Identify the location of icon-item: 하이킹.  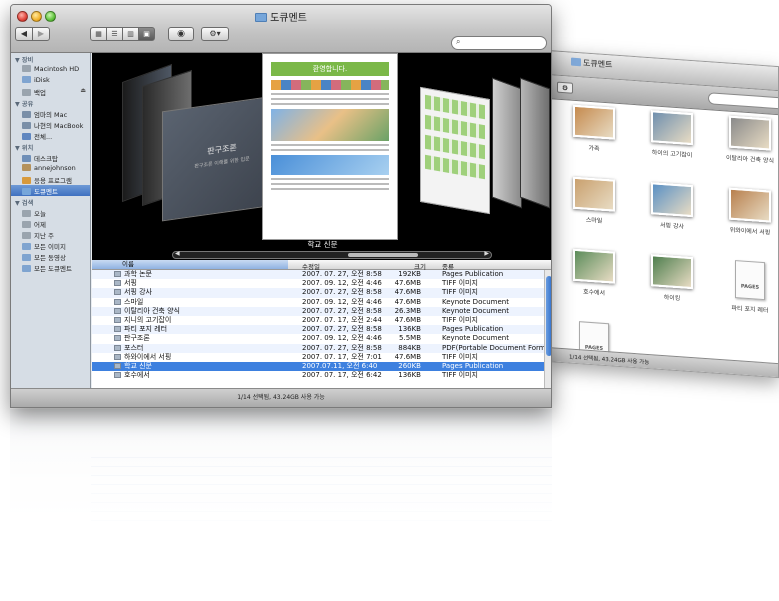
(672, 285).